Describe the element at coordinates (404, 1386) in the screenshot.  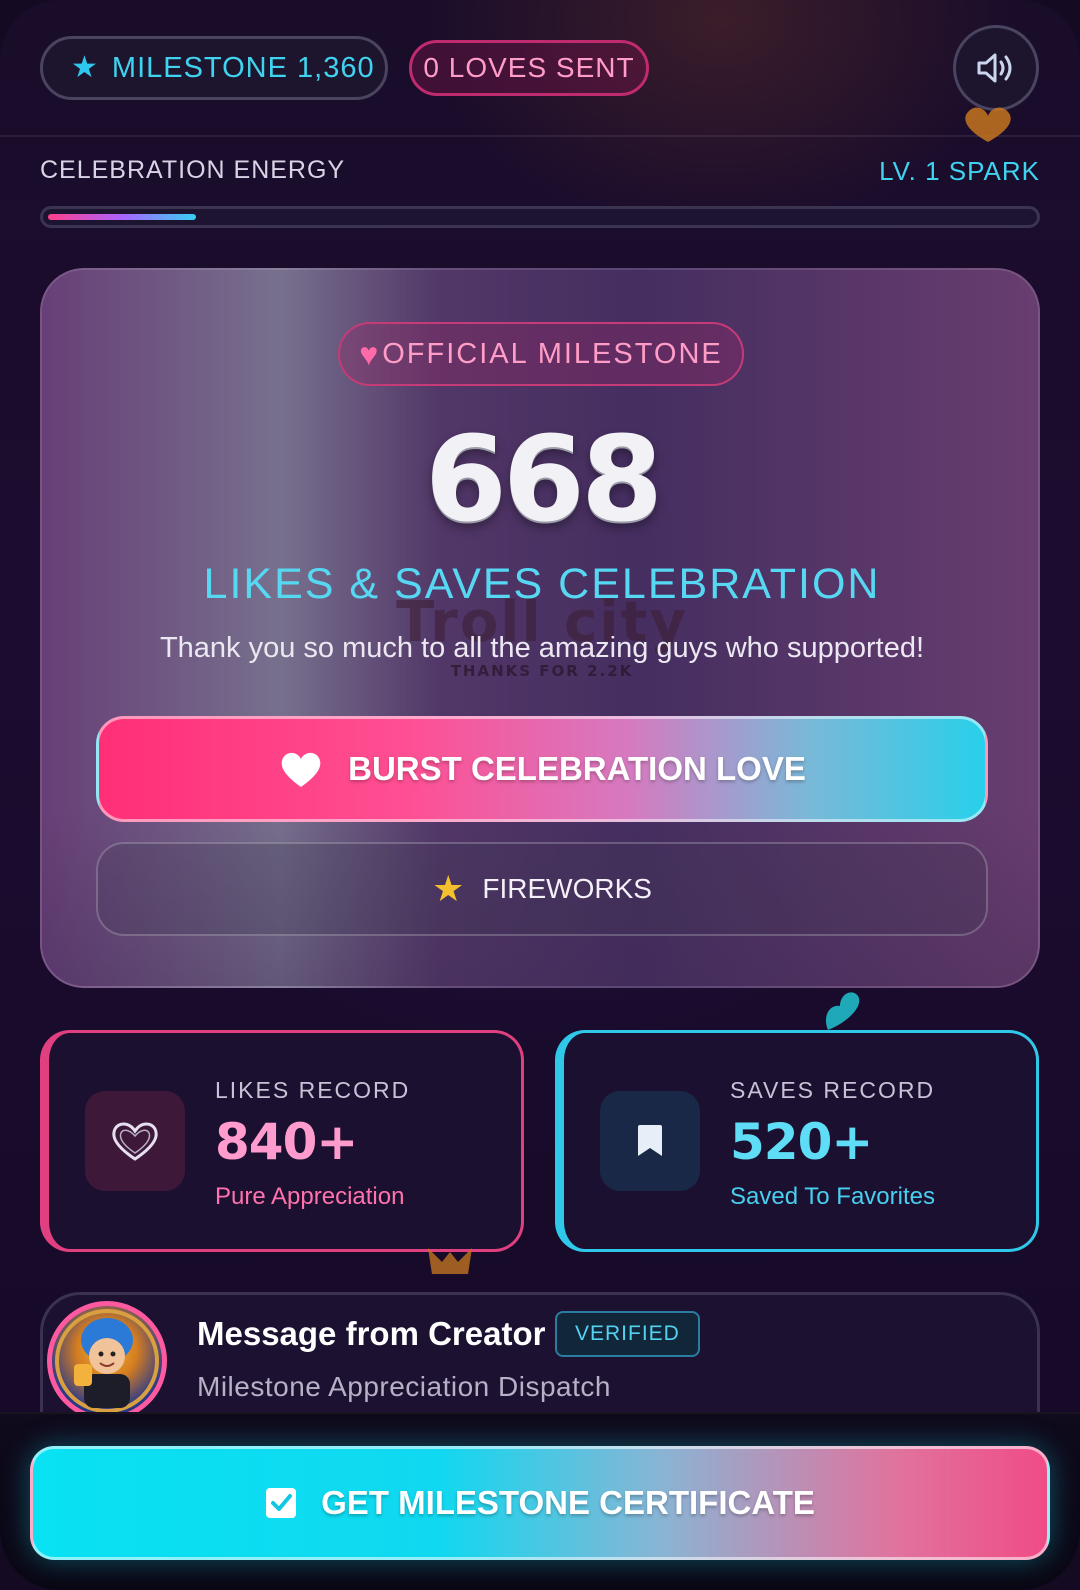
I see `creator-message-subtitle: Milestone Appreciation Dispatch` at that location.